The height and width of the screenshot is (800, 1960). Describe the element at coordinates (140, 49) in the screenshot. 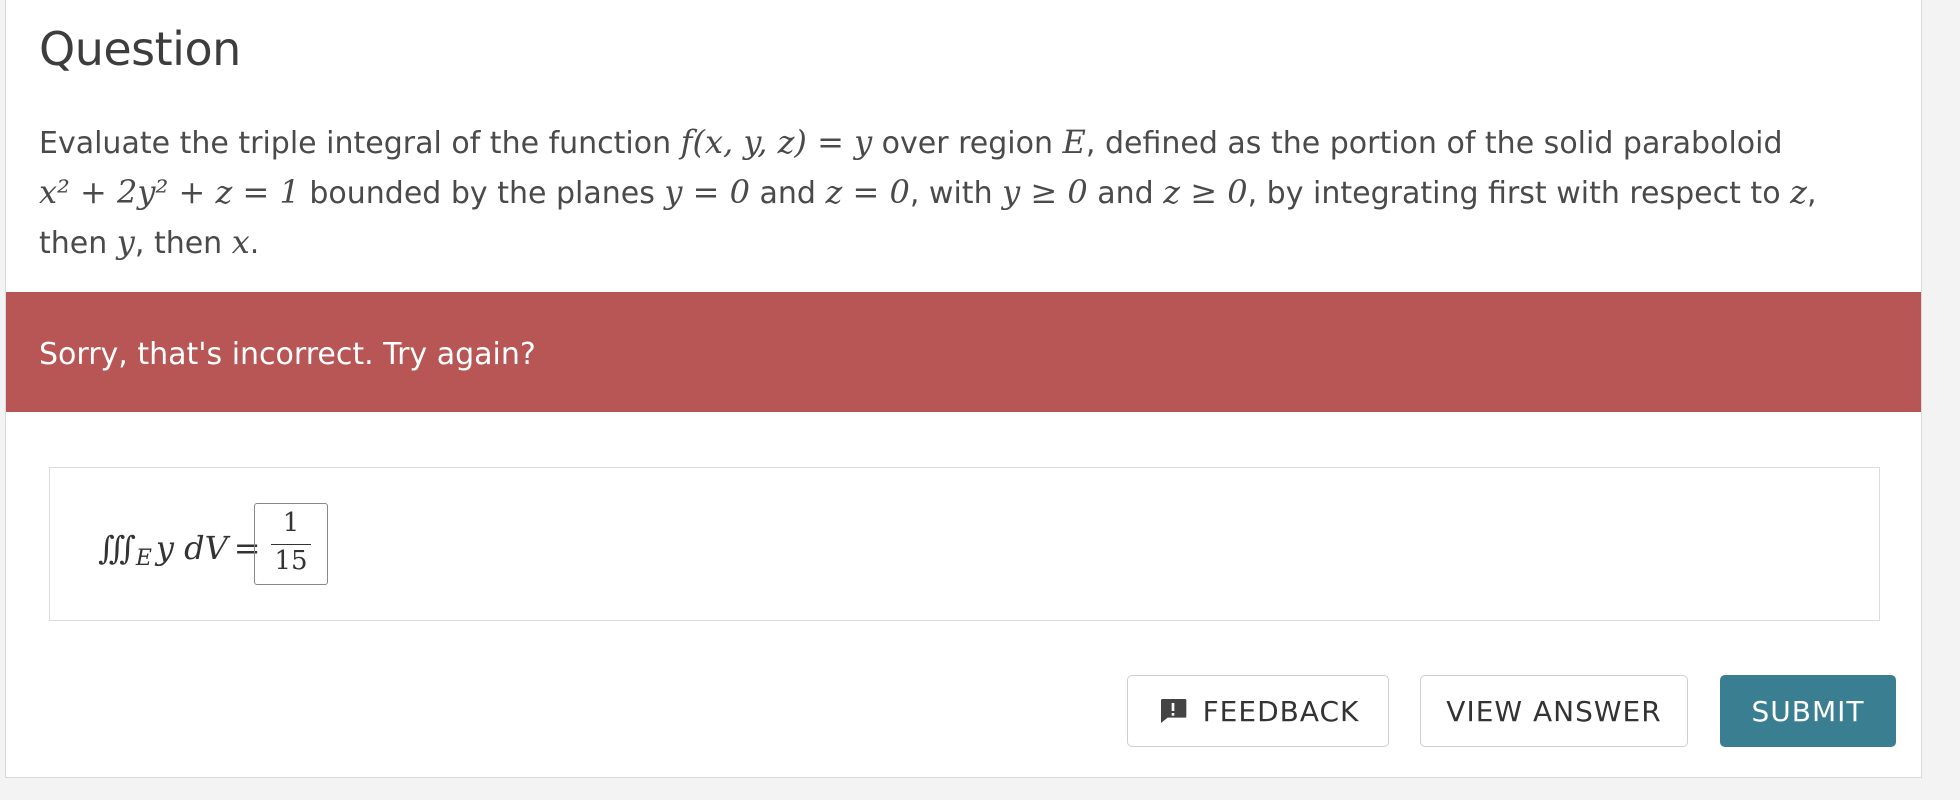

I see `page-title: Question` at that location.